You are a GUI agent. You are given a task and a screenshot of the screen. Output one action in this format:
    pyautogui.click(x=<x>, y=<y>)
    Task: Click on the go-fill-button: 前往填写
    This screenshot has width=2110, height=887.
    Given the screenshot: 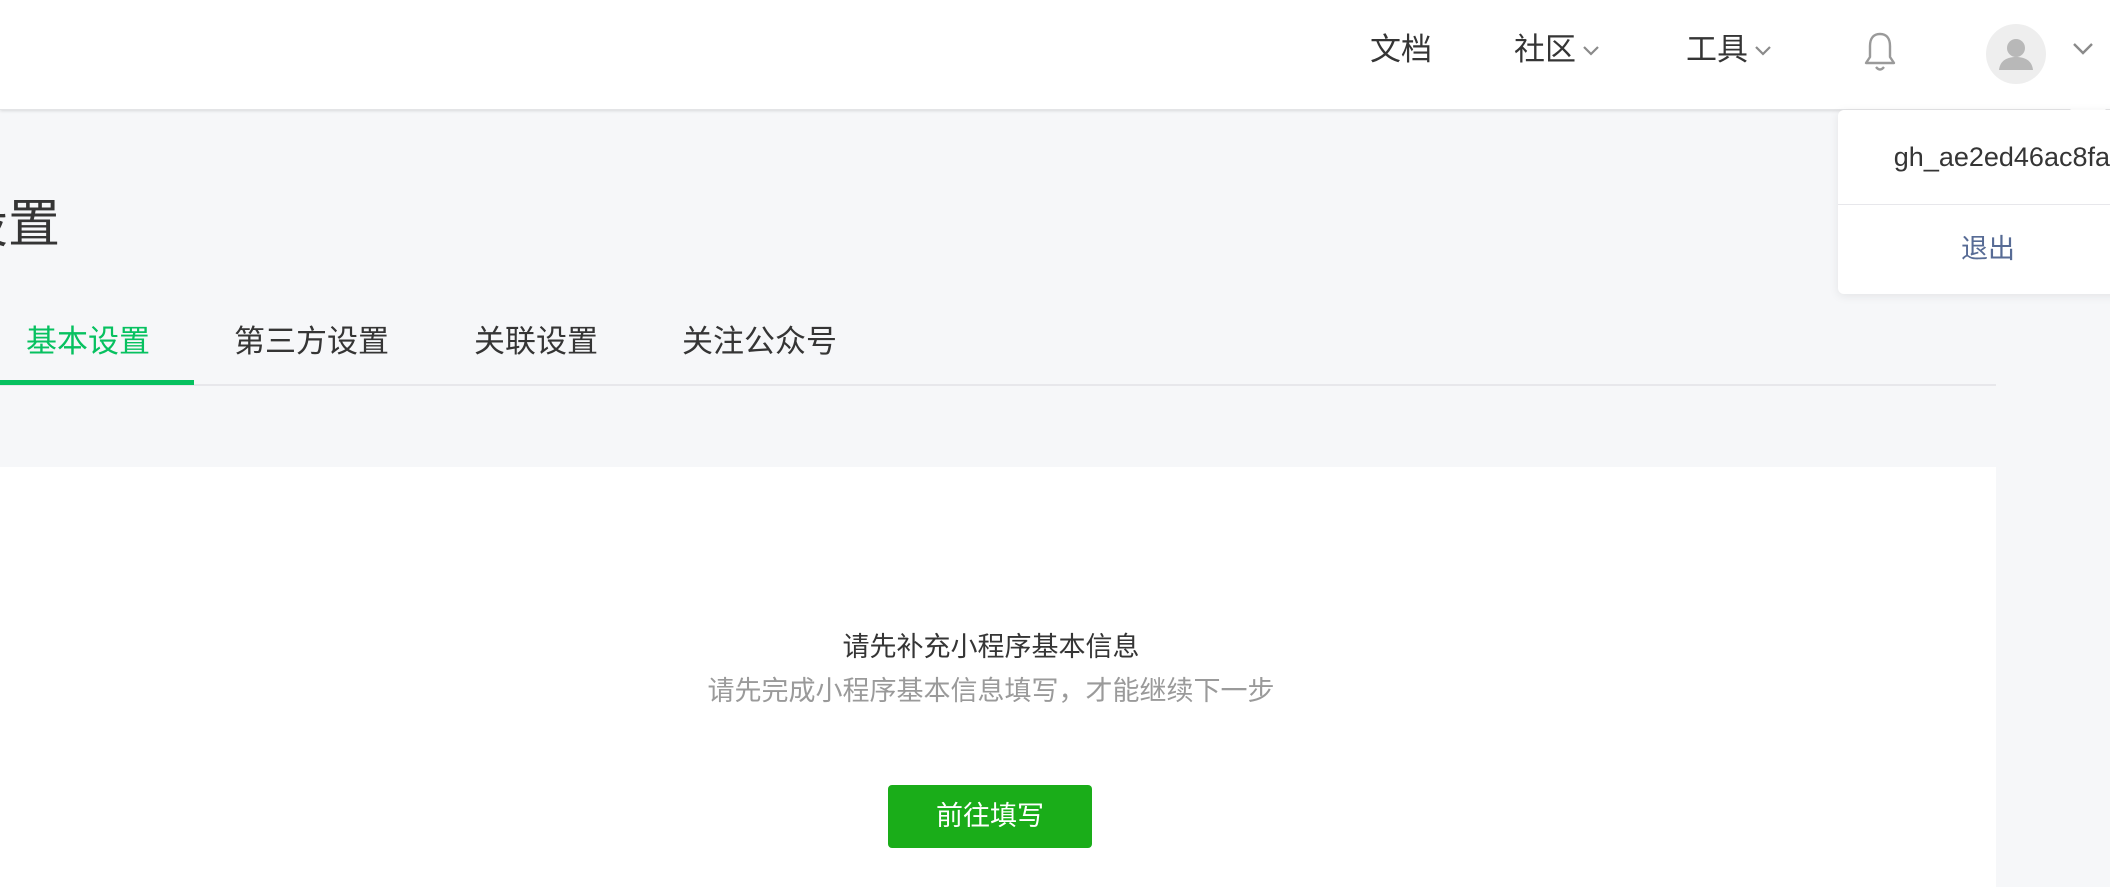 What is the action you would take?
    pyautogui.click(x=990, y=816)
    